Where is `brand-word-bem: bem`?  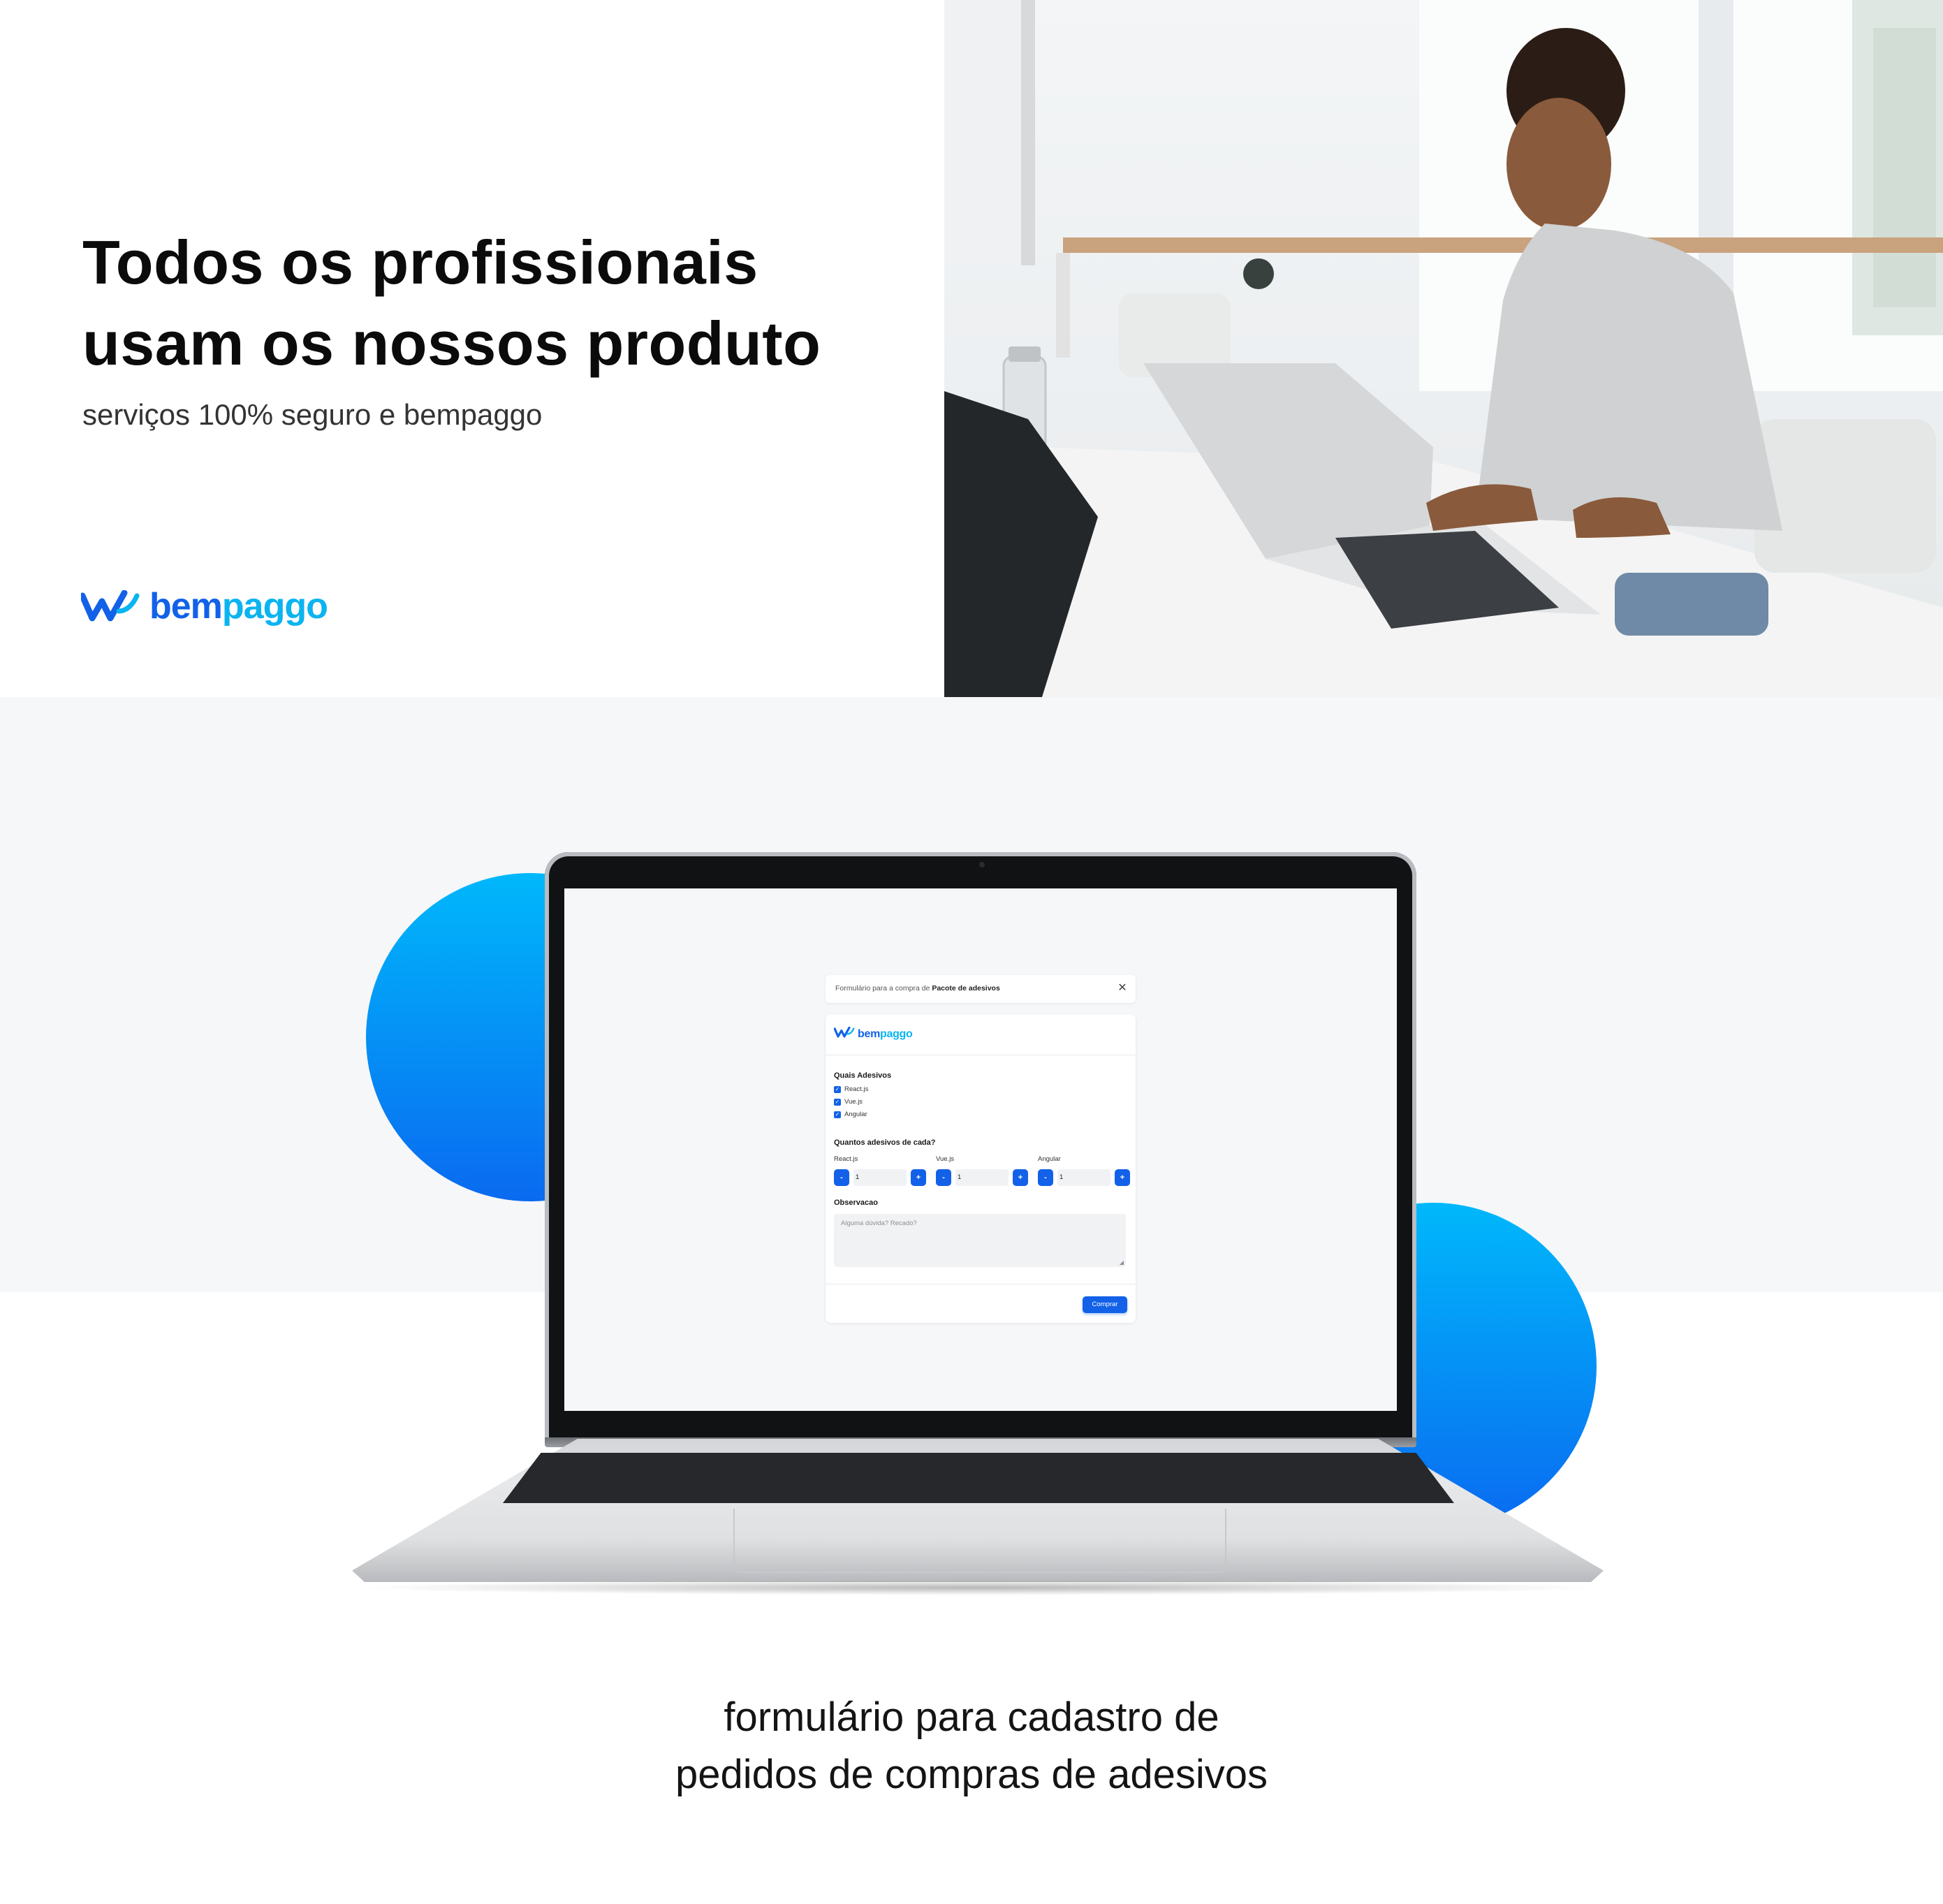
brand-word-bem: bem is located at coordinates (186, 606).